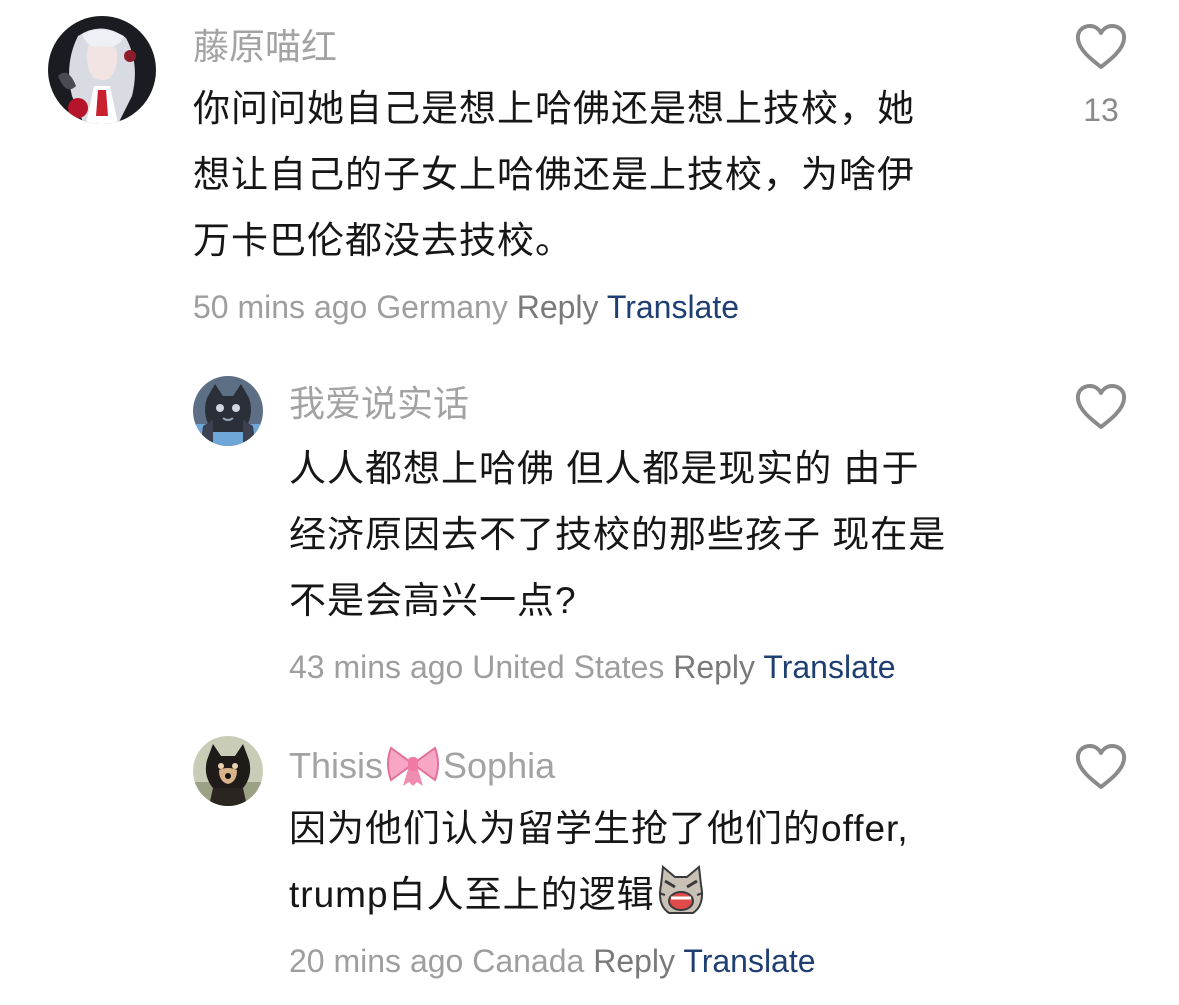 Image resolution: width=1179 pixels, height=1005 pixels. I want to click on timestamp: 50 mins ago, so click(280, 307).